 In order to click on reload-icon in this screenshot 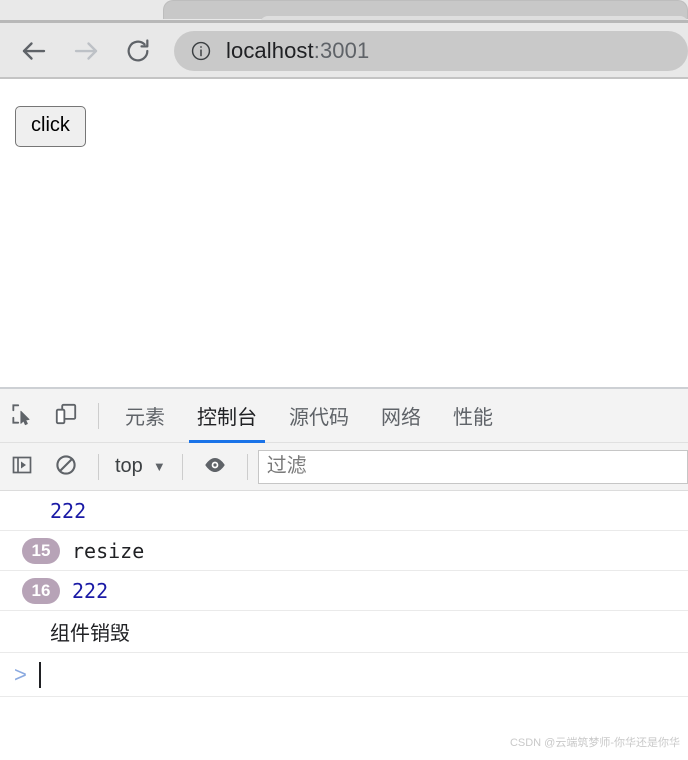, I will do `click(138, 51)`.